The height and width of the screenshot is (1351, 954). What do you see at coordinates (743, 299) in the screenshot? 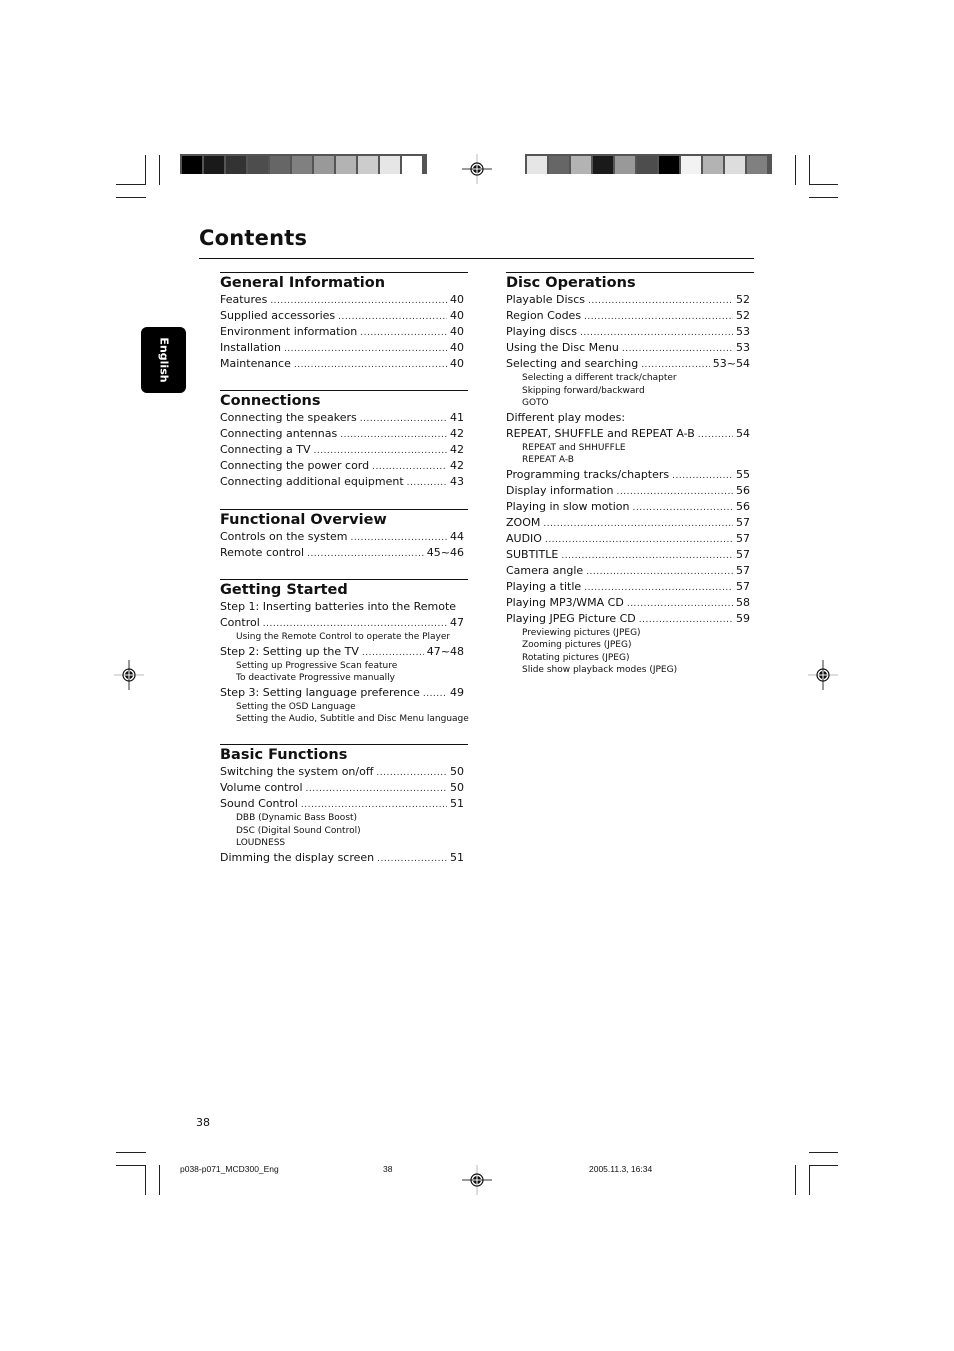
I see `entry-page: 52` at bounding box center [743, 299].